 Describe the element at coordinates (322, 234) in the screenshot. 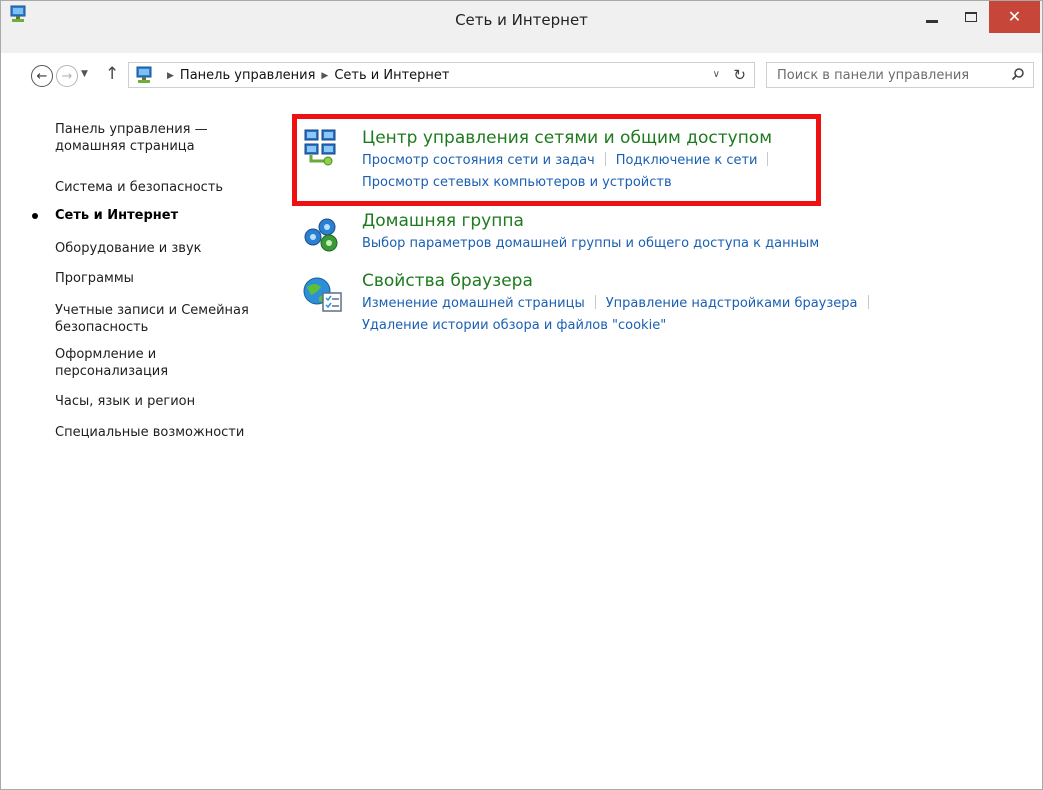

I see `homegroup-icon` at that location.